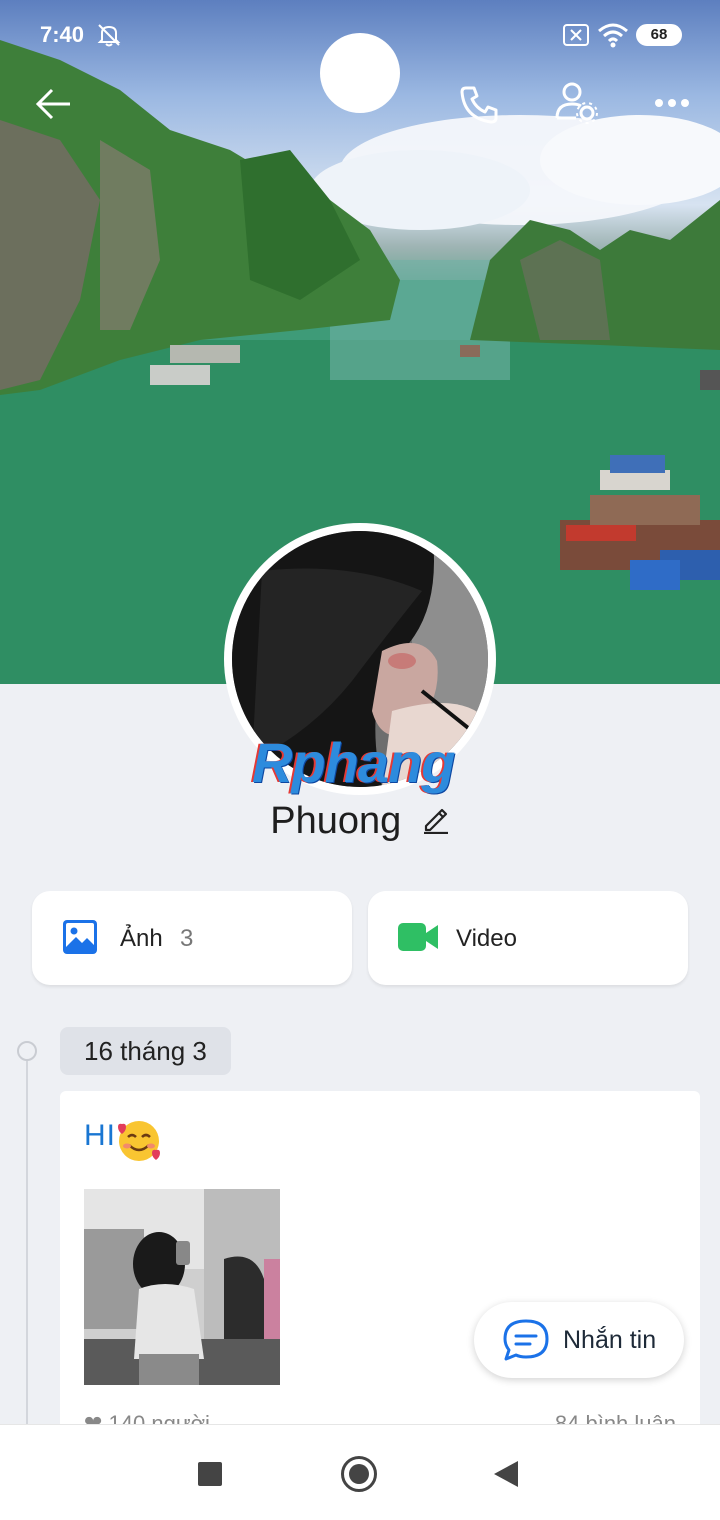 The image size is (720, 1520). I want to click on post-caption: HI, so click(100, 1135).